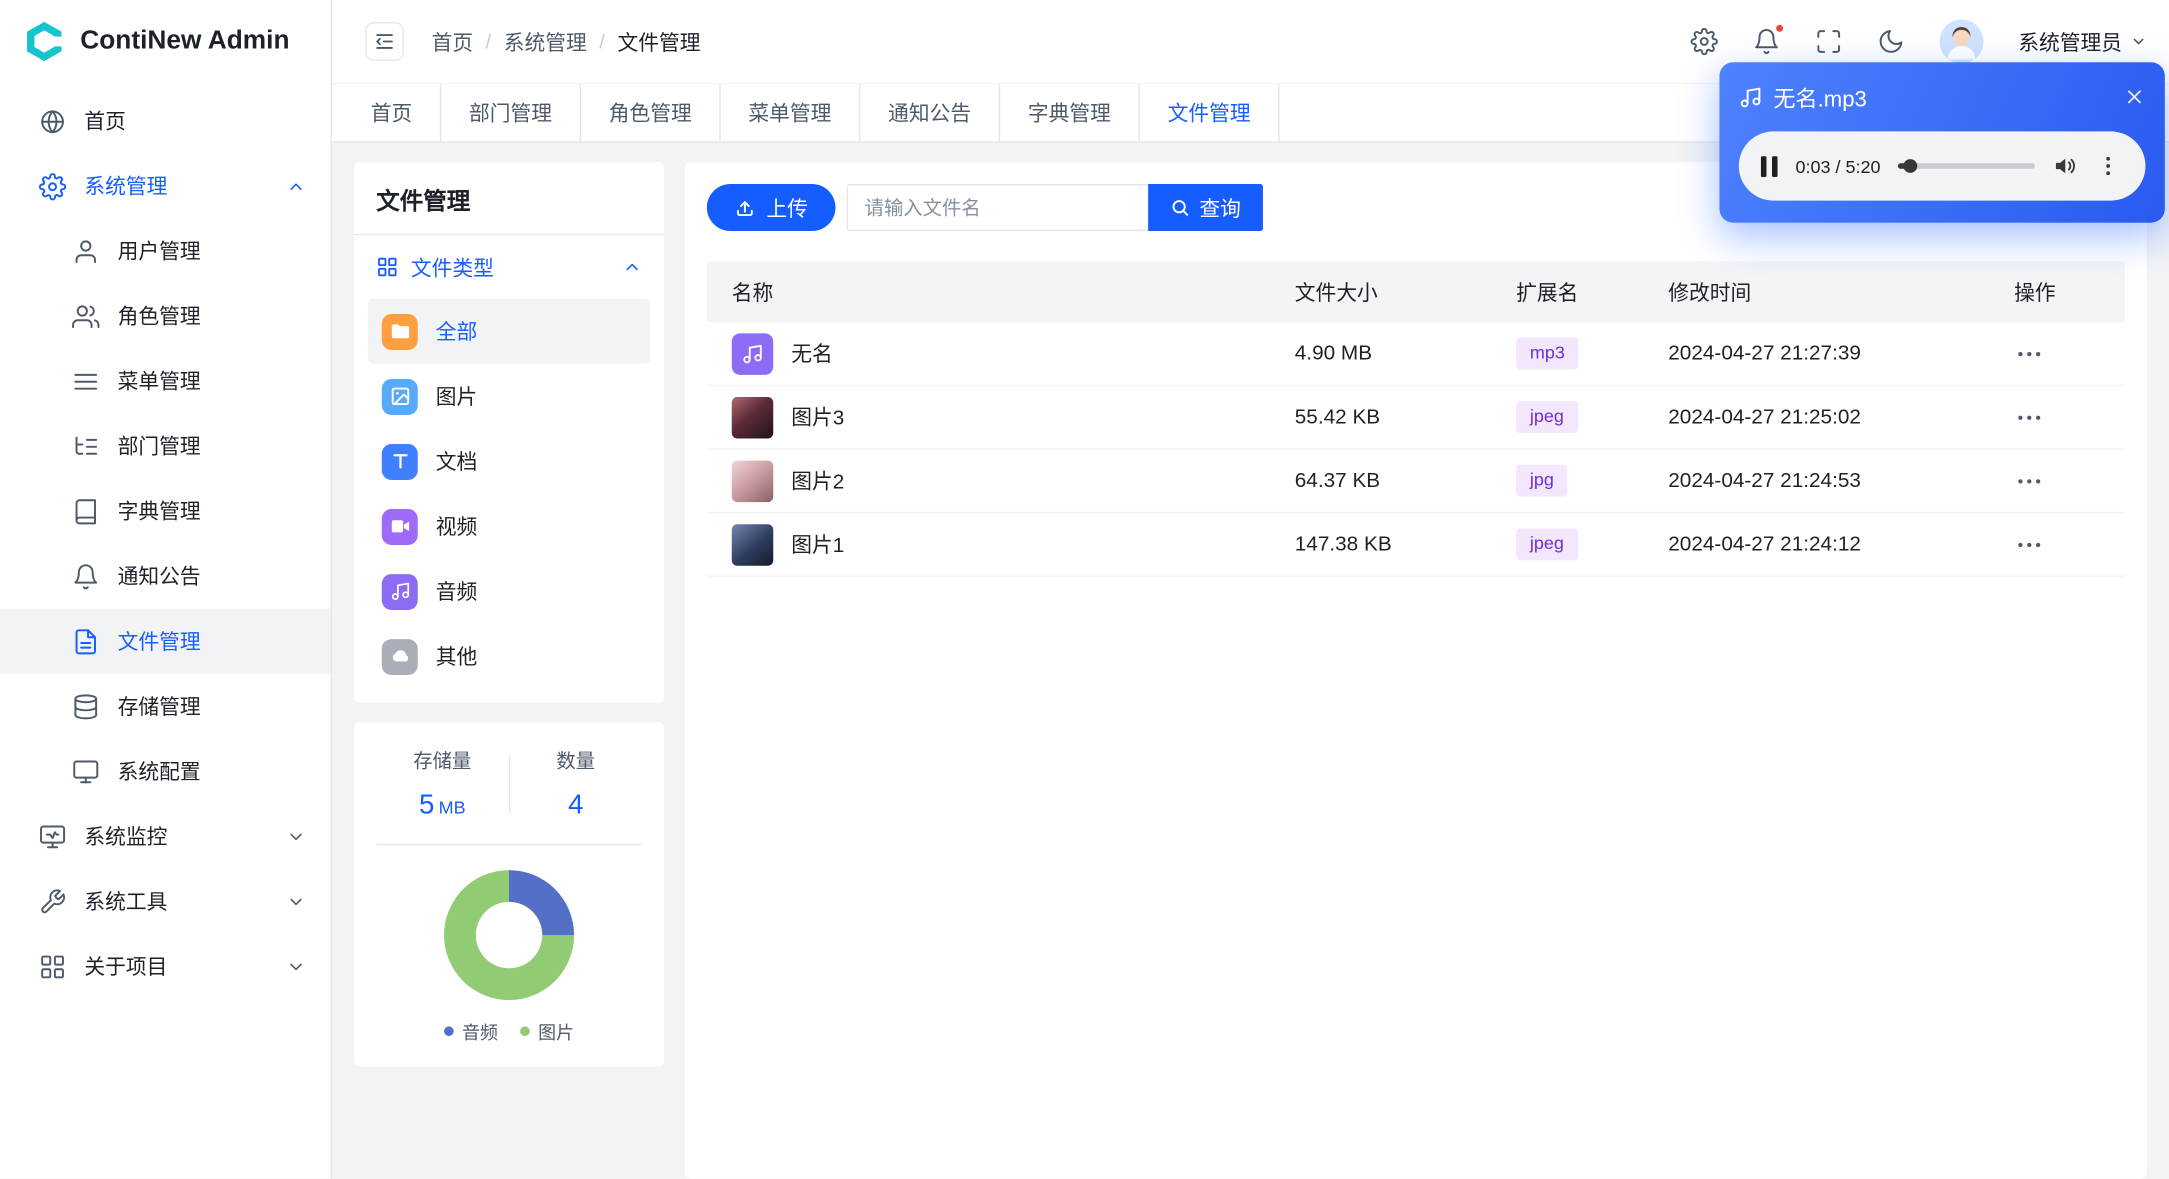 This screenshot has height=1179, width=2169. What do you see at coordinates (165, 41) in the screenshot?
I see `app-logo: ContiNew Admin` at bounding box center [165, 41].